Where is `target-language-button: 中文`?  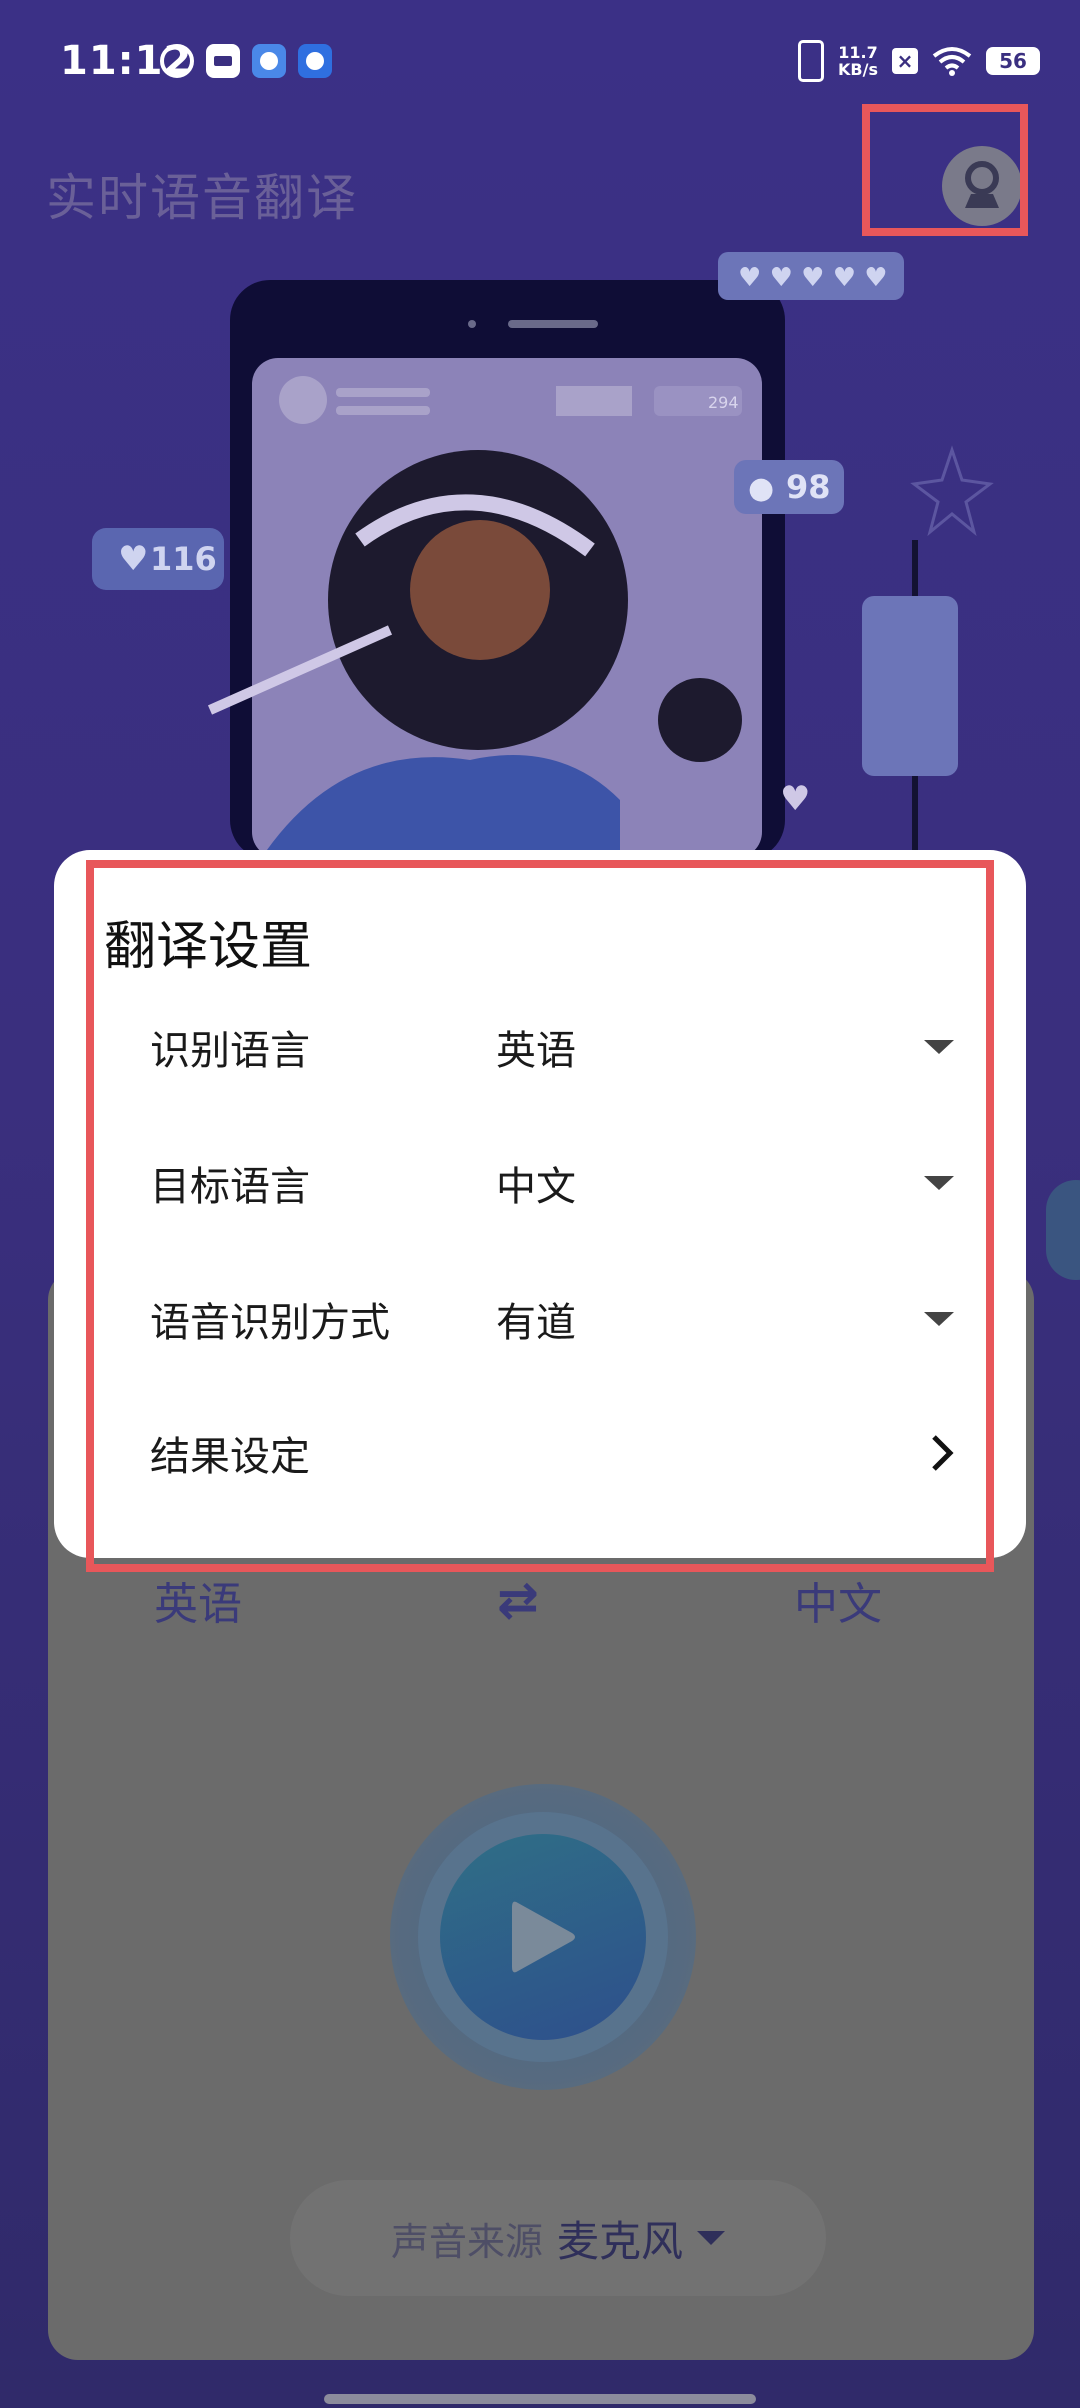 target-language-button: 中文 is located at coordinates (838, 1600).